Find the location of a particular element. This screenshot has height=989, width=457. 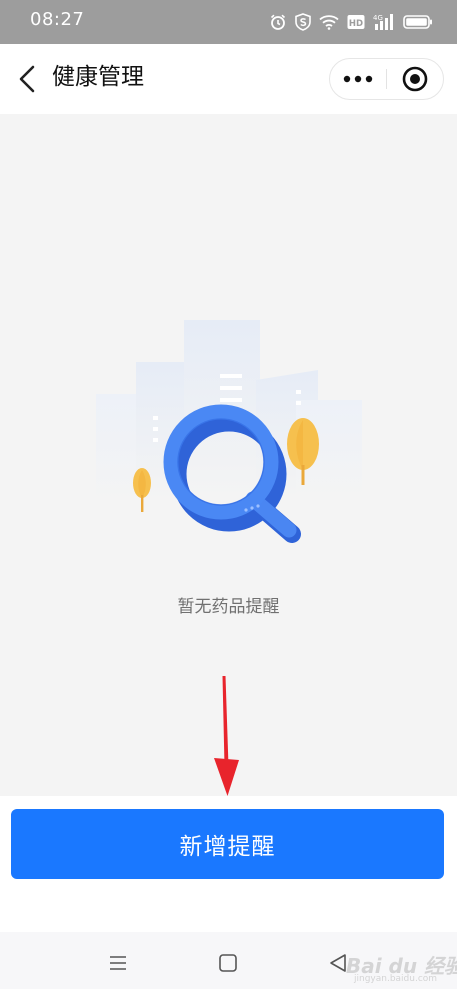

alarm-icon is located at coordinates (278, 22).